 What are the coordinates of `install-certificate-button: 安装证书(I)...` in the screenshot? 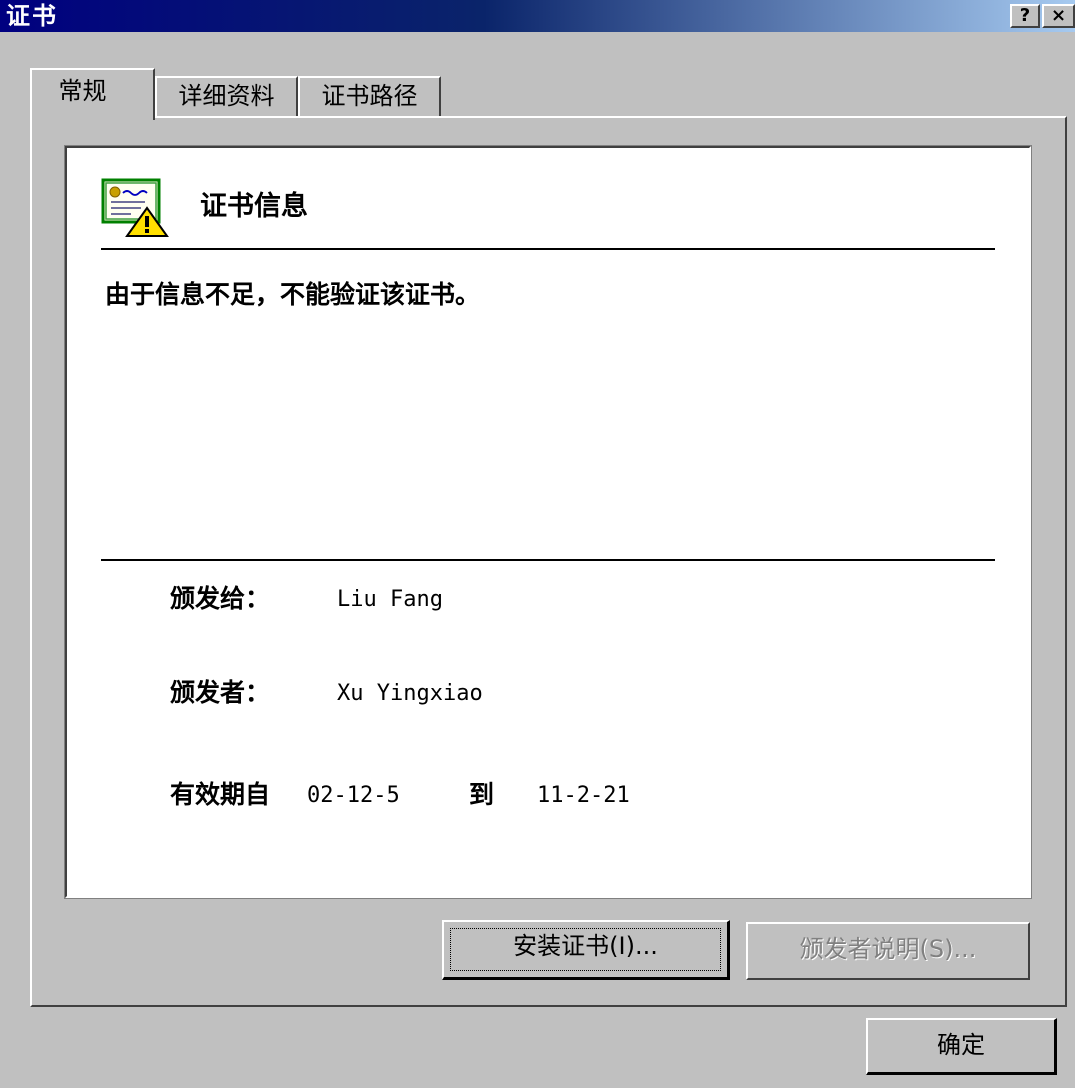 It's located at (586, 950).